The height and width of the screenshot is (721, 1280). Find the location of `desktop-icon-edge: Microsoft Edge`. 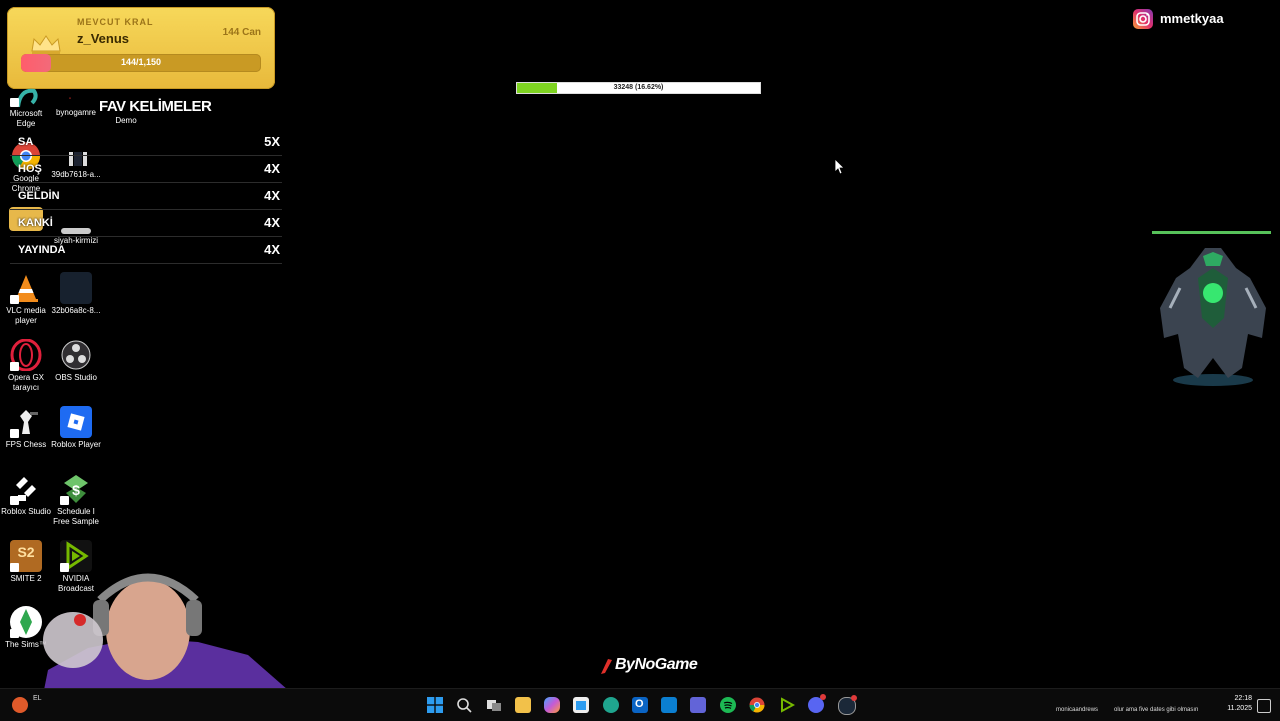

desktop-icon-edge: Microsoft Edge is located at coordinates (26, 107).